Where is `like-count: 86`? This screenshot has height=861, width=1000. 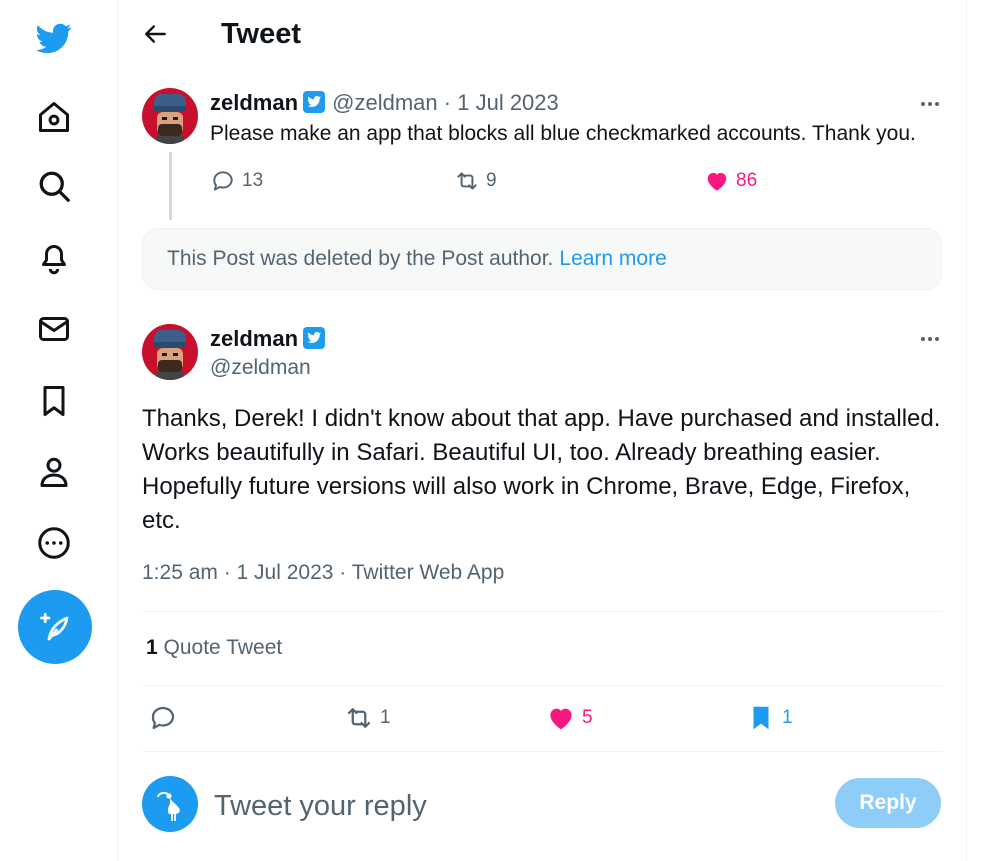
like-count: 86 is located at coordinates (747, 180).